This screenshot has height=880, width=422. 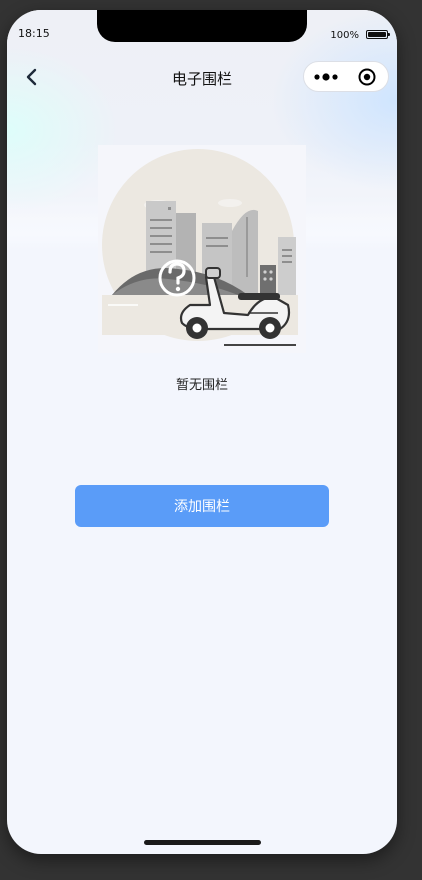 I want to click on target-circle-icon, so click(x=366, y=76).